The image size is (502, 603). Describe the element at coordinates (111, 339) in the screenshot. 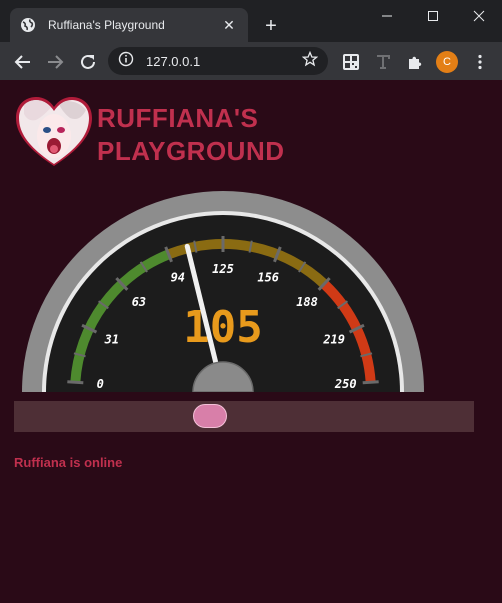

I see `gauge-tick-label: 31` at that location.